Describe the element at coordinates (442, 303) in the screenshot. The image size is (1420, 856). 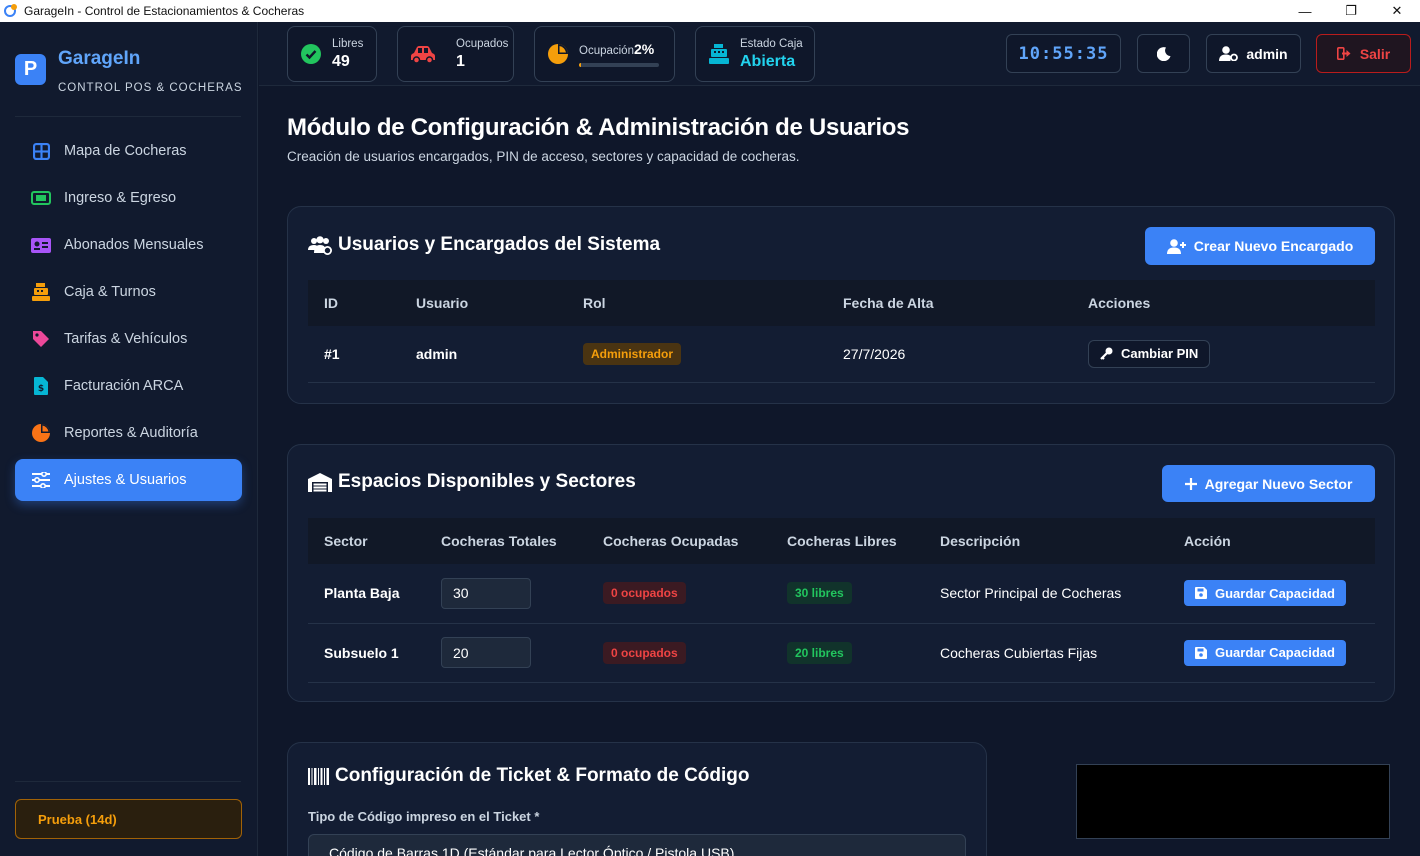
I see `column-header: Usuario` at that location.